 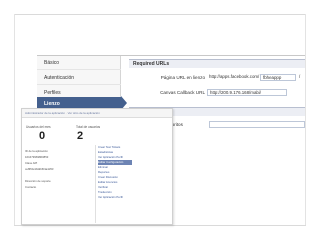 I want to click on section-header-required: Required URLs, so click(x=217, y=63).